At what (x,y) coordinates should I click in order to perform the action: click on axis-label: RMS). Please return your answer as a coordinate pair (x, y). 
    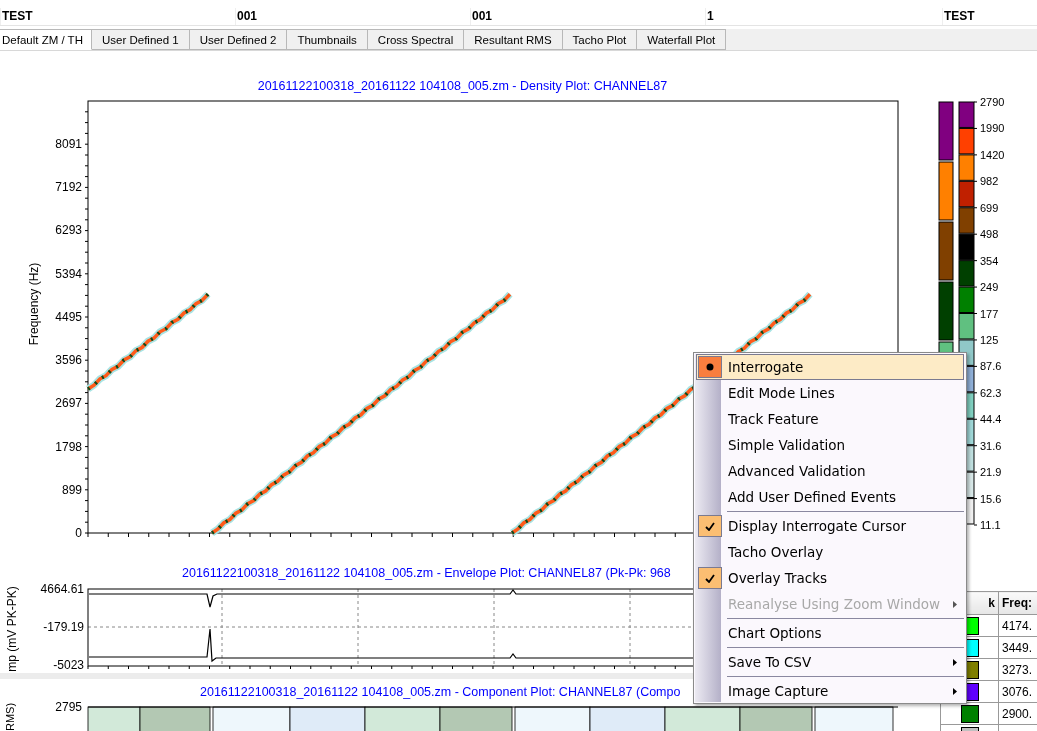
    Looking at the image, I should click on (10, 716).